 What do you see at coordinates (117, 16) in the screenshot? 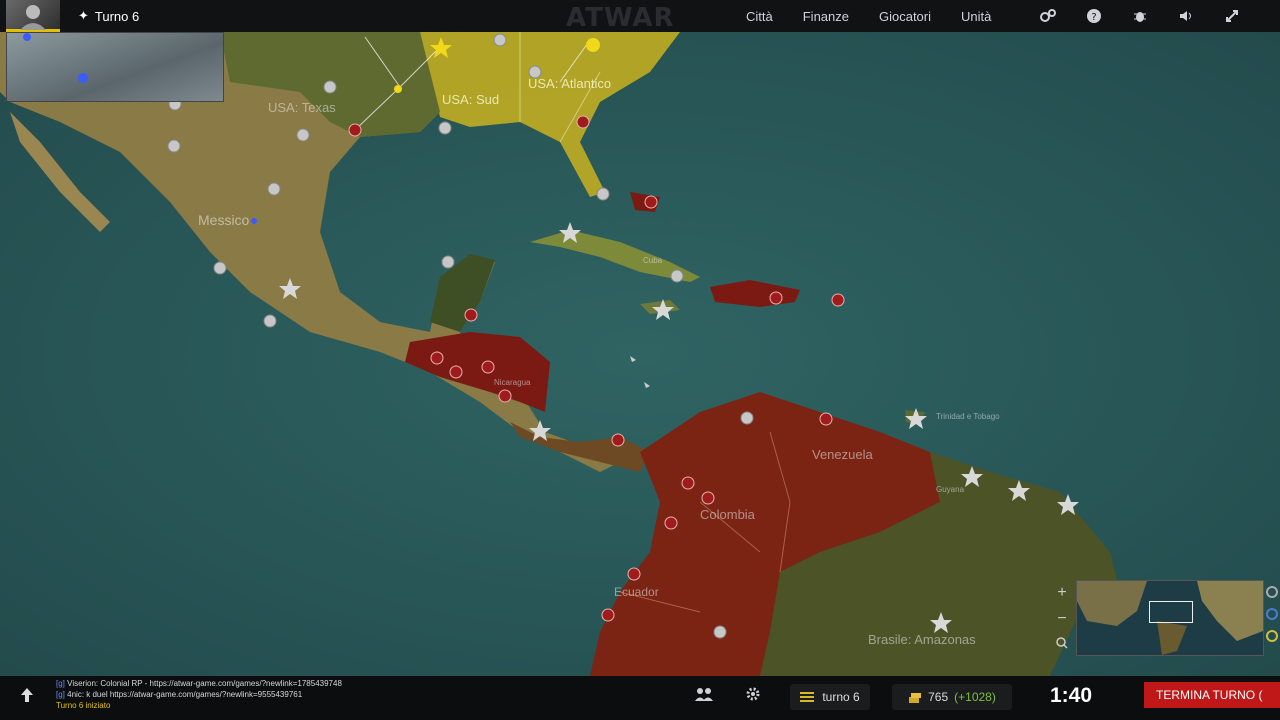
I see `turn-label-text: Turno 6` at bounding box center [117, 16].